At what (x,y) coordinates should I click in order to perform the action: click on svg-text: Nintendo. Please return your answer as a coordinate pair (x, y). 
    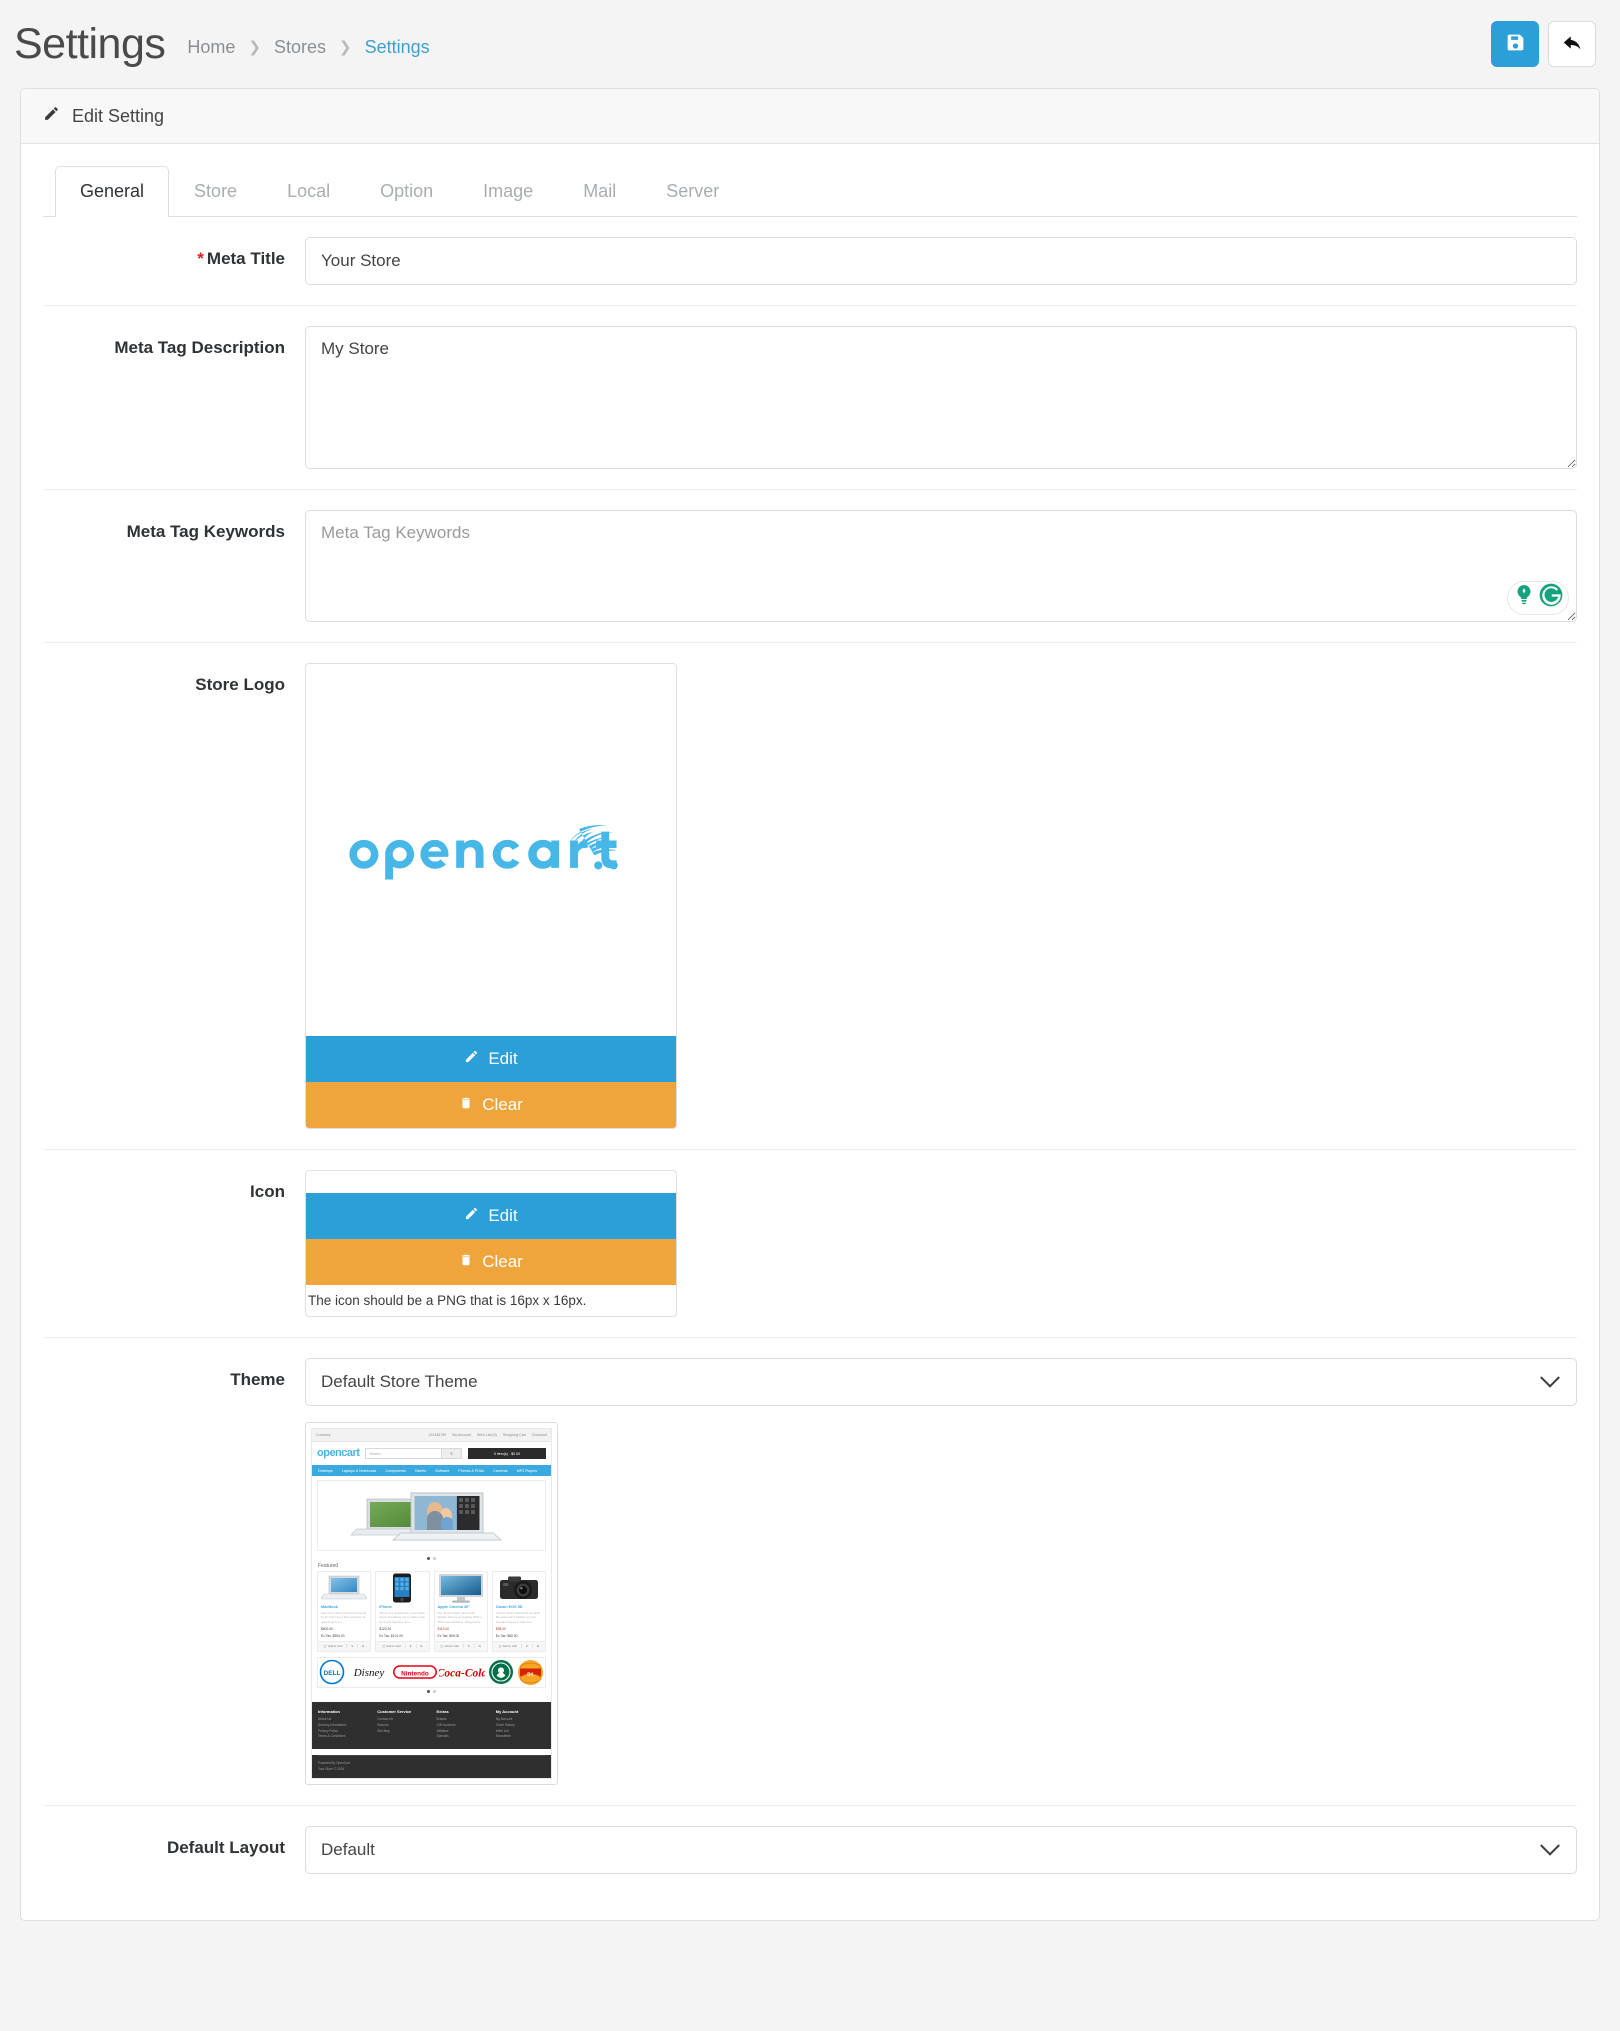
    Looking at the image, I should click on (415, 1674).